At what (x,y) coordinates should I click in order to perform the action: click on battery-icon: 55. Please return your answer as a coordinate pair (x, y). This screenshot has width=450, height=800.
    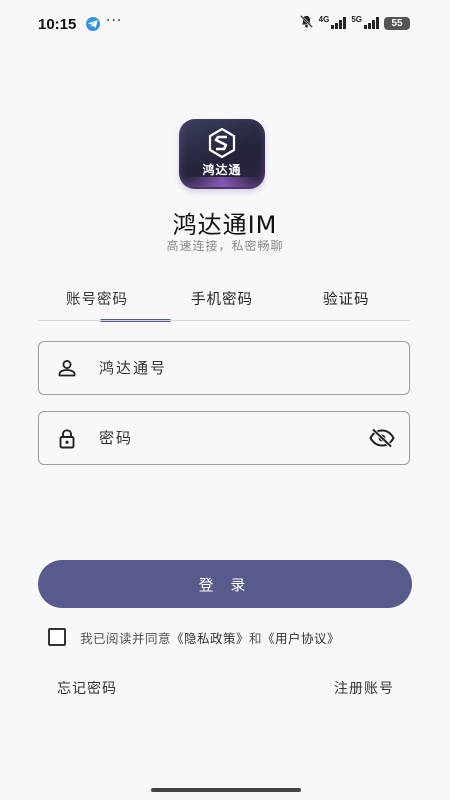
    Looking at the image, I should click on (397, 23).